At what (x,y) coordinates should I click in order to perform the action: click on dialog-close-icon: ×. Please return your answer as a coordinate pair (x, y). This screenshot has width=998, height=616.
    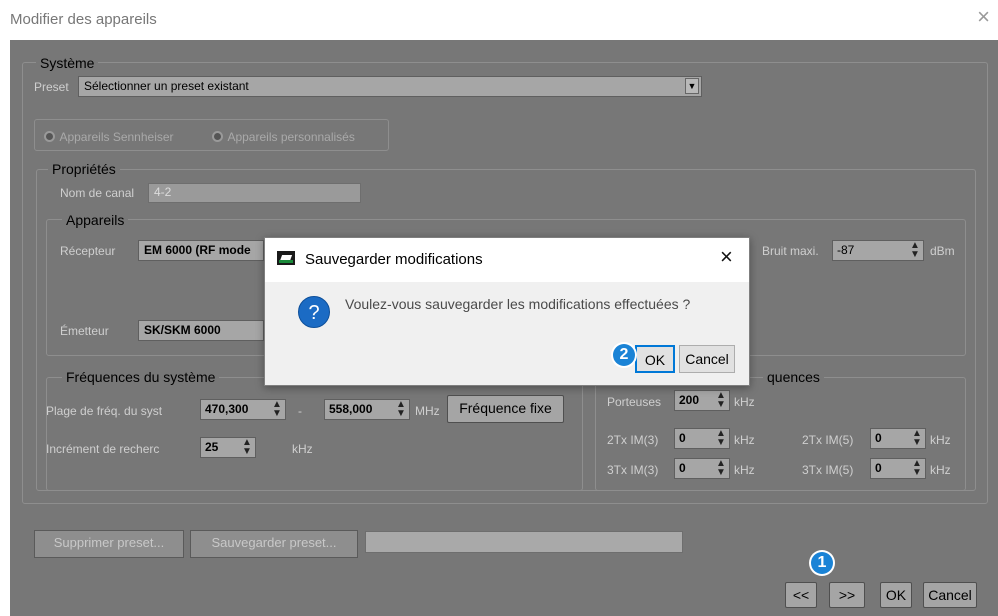
    Looking at the image, I should click on (726, 257).